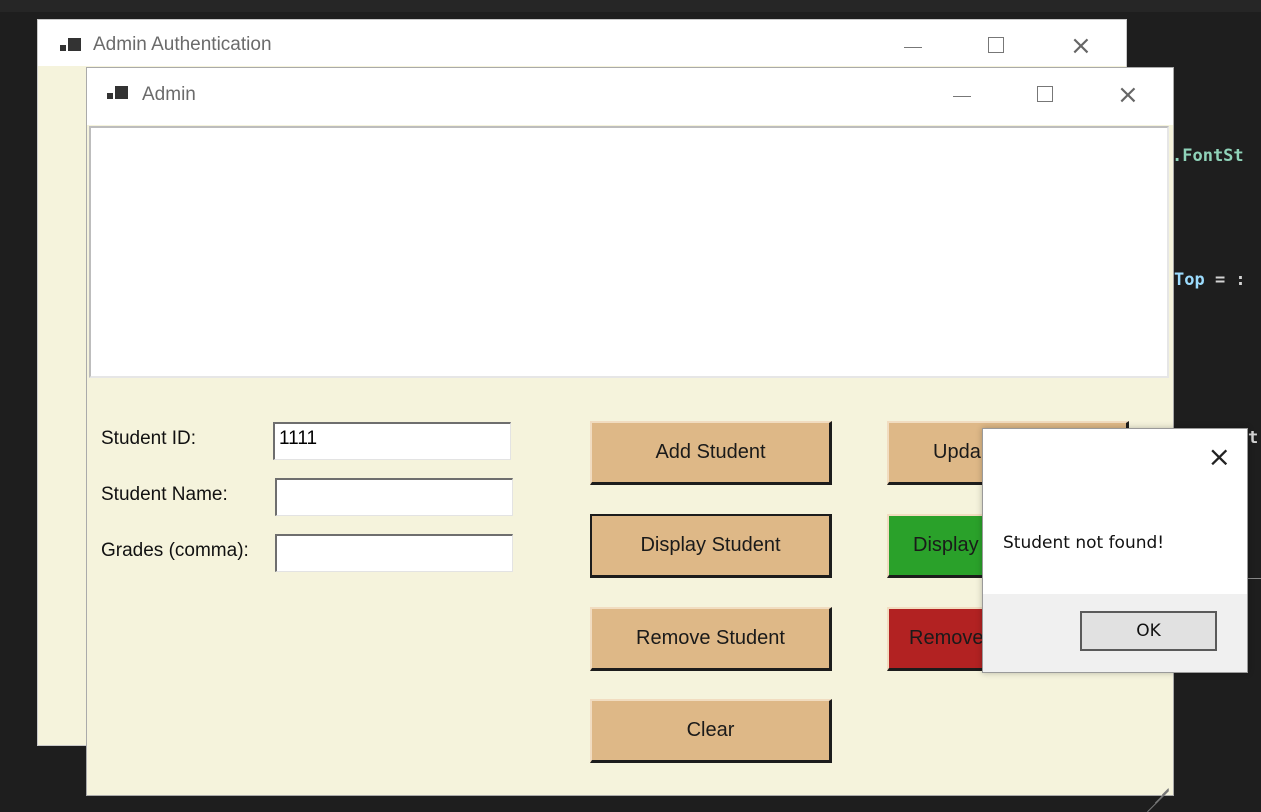 Image resolution: width=1261 pixels, height=812 pixels. What do you see at coordinates (164, 494) in the screenshot?
I see `student-name-label: Student Name:` at bounding box center [164, 494].